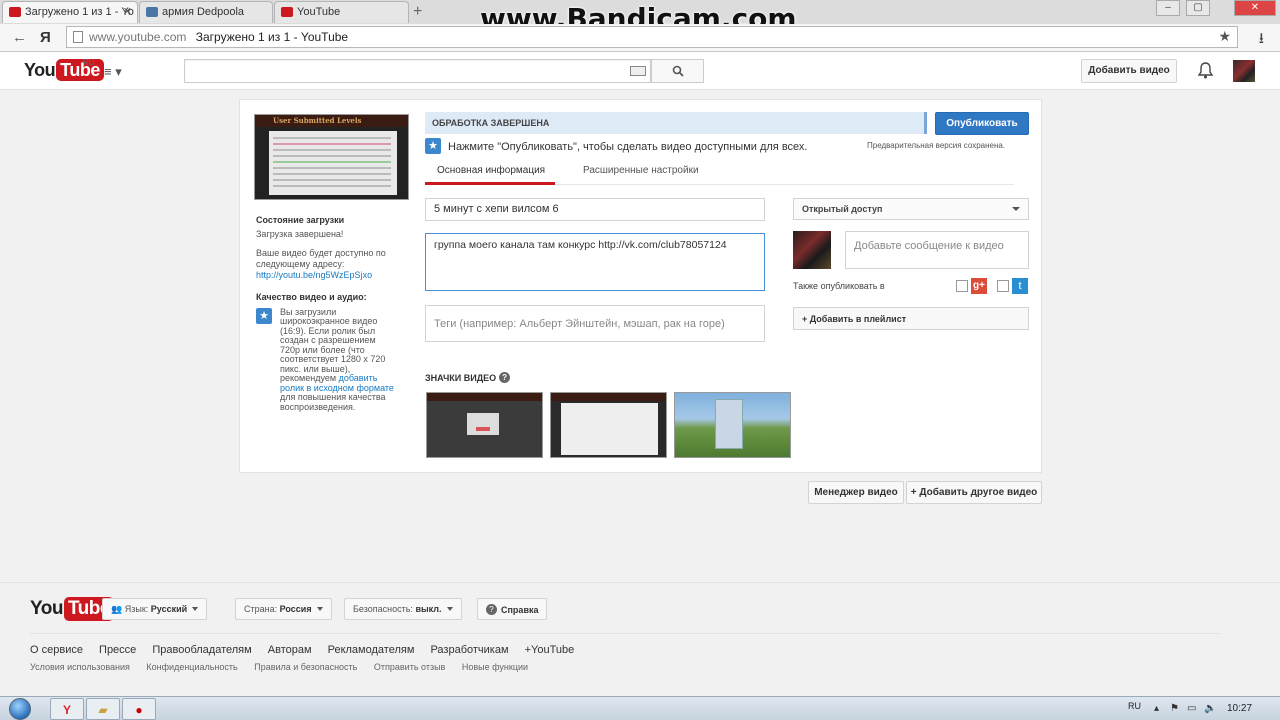 The image size is (1280, 720). What do you see at coordinates (856, 492) in the screenshot?
I see `video-manager-button: Менеджер видео` at bounding box center [856, 492].